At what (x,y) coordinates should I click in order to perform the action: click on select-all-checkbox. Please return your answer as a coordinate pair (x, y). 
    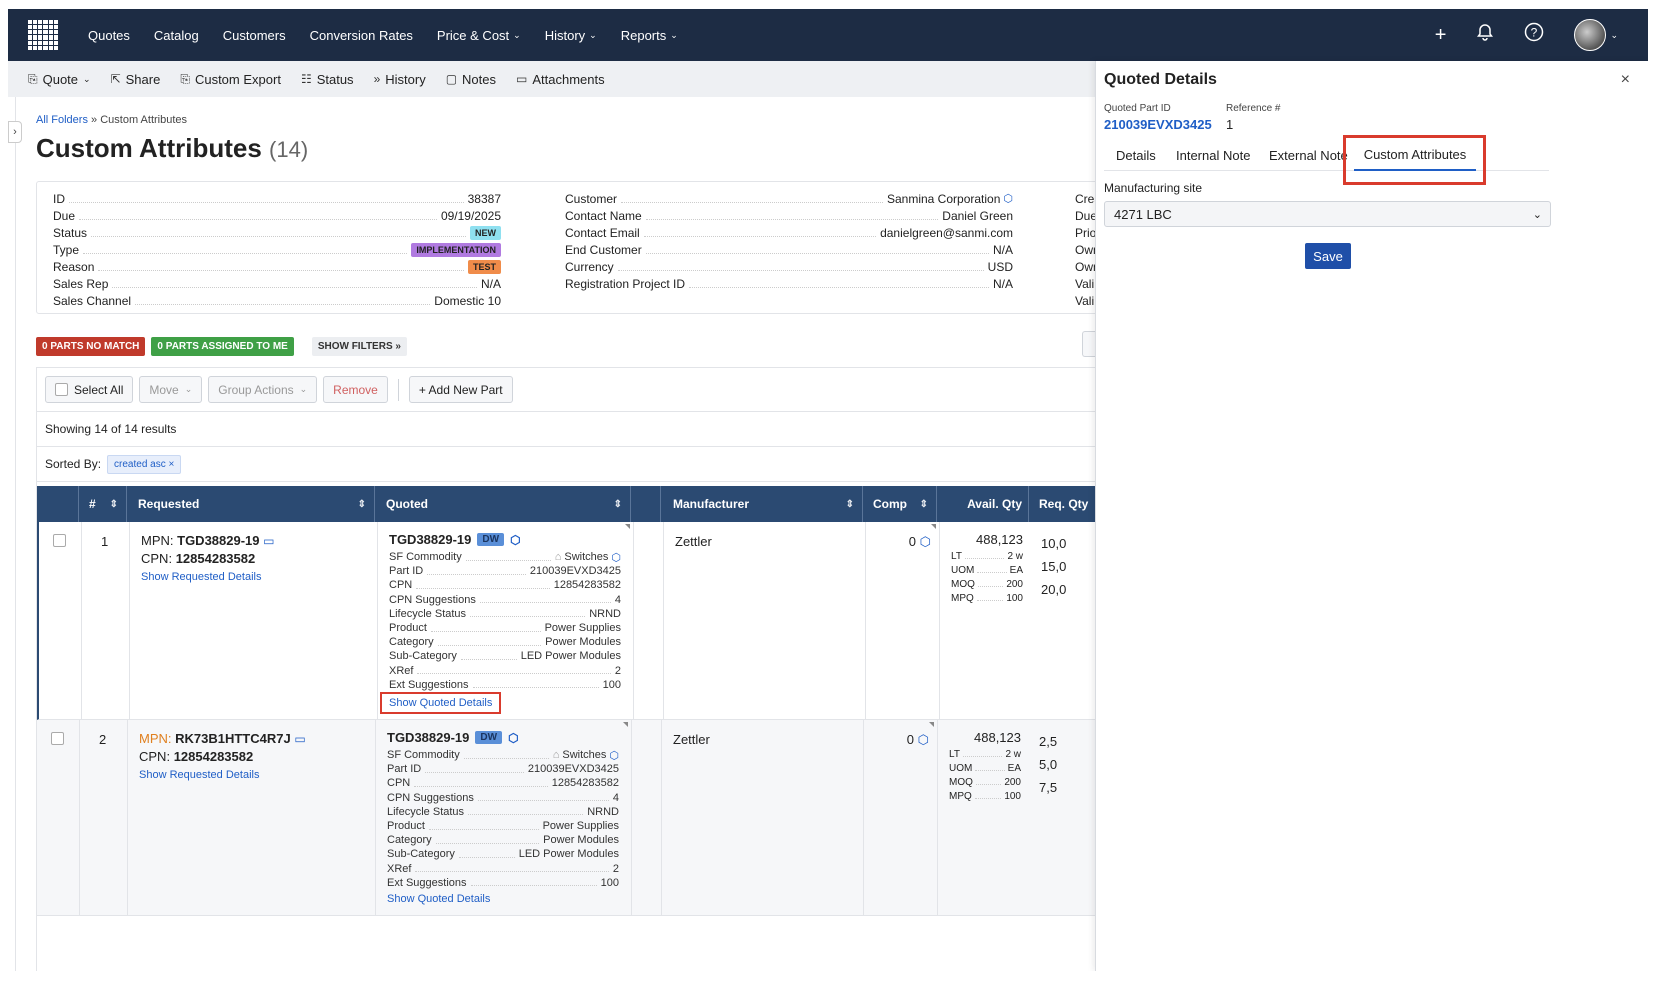
    Looking at the image, I should click on (61, 389).